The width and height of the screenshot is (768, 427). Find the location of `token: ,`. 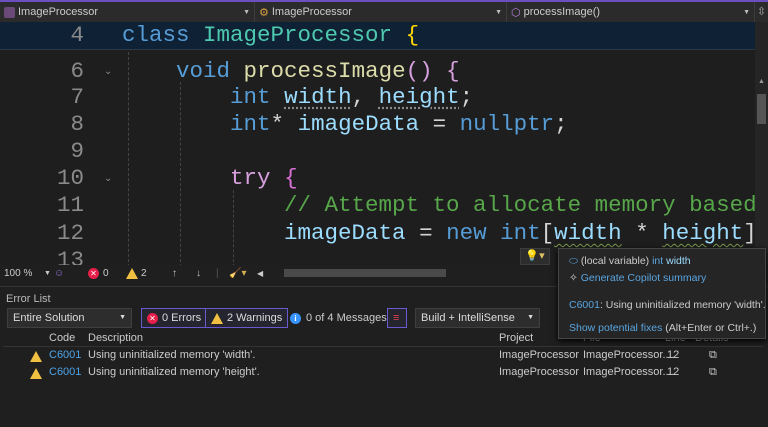

token: , is located at coordinates (358, 97).